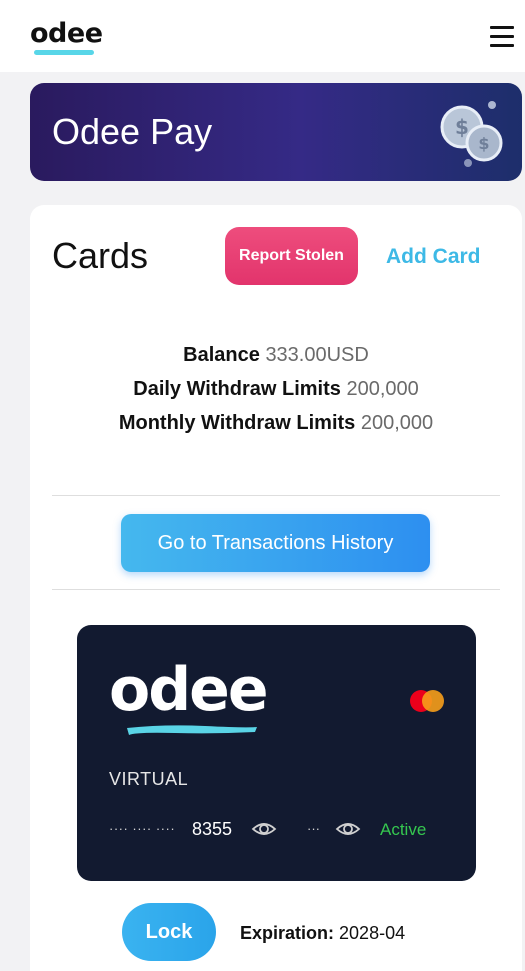 Image resolution: width=525 pixels, height=971 pixels. I want to click on show-cvv-eye-icon, so click(348, 829).